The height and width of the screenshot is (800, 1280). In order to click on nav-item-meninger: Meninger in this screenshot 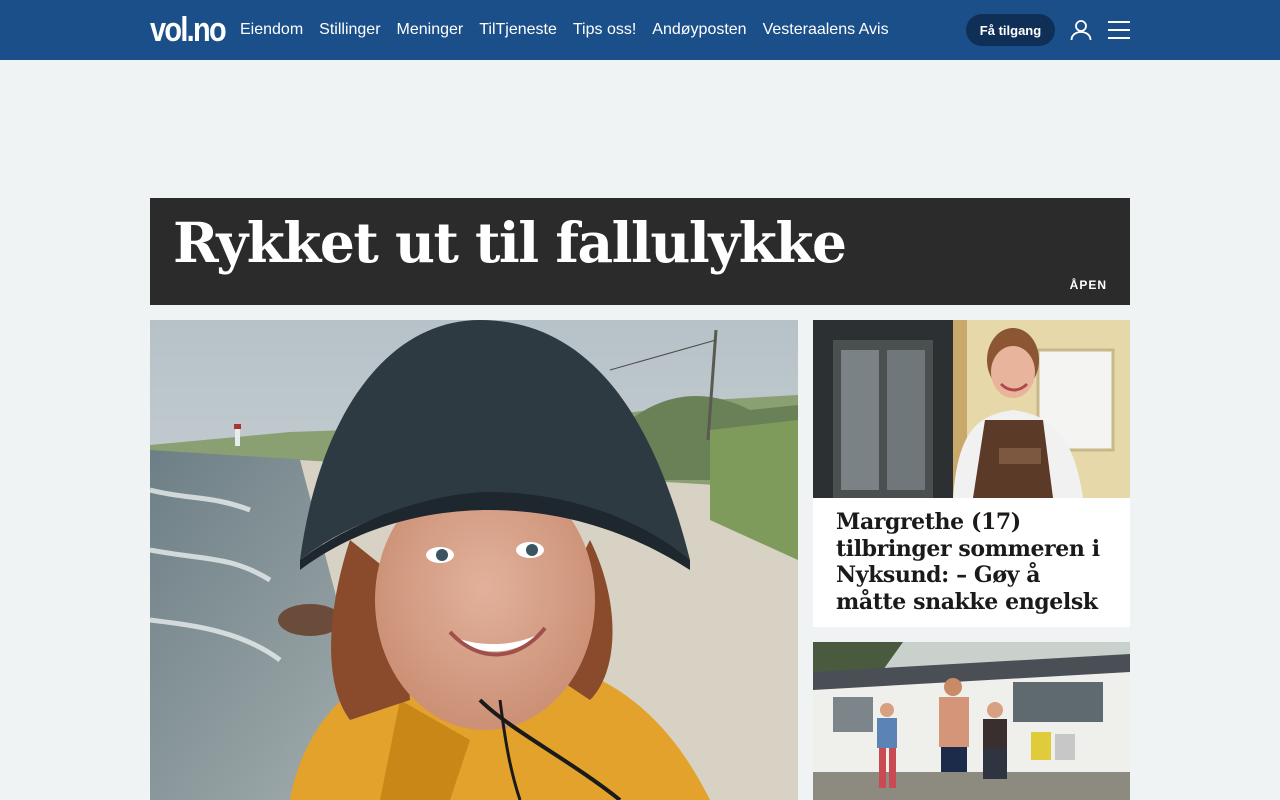, I will do `click(430, 30)`.